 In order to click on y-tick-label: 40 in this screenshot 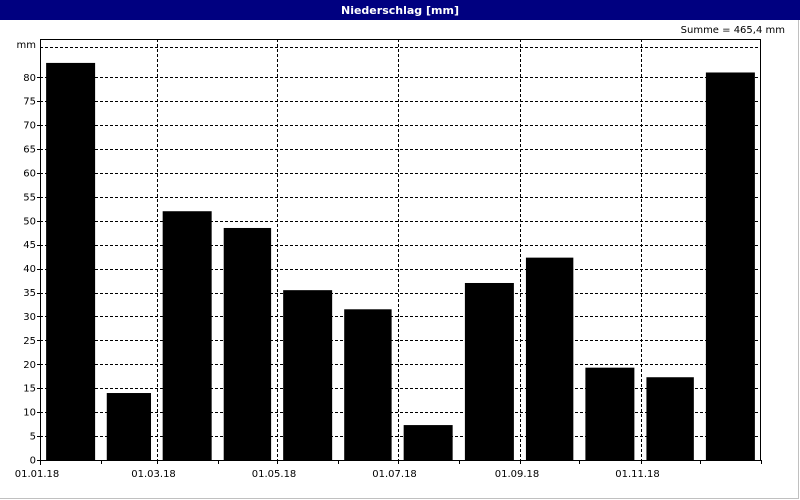, I will do `click(29, 269)`.